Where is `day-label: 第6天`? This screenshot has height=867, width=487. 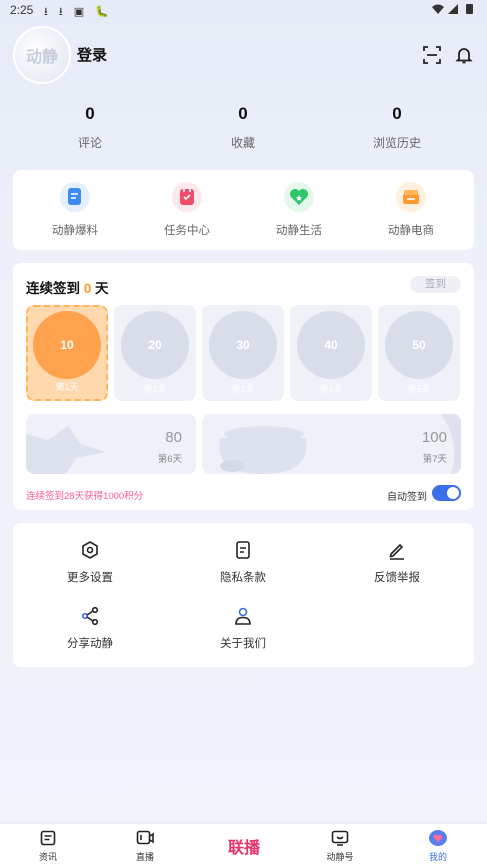 day-label: 第6天 is located at coordinates (169, 459).